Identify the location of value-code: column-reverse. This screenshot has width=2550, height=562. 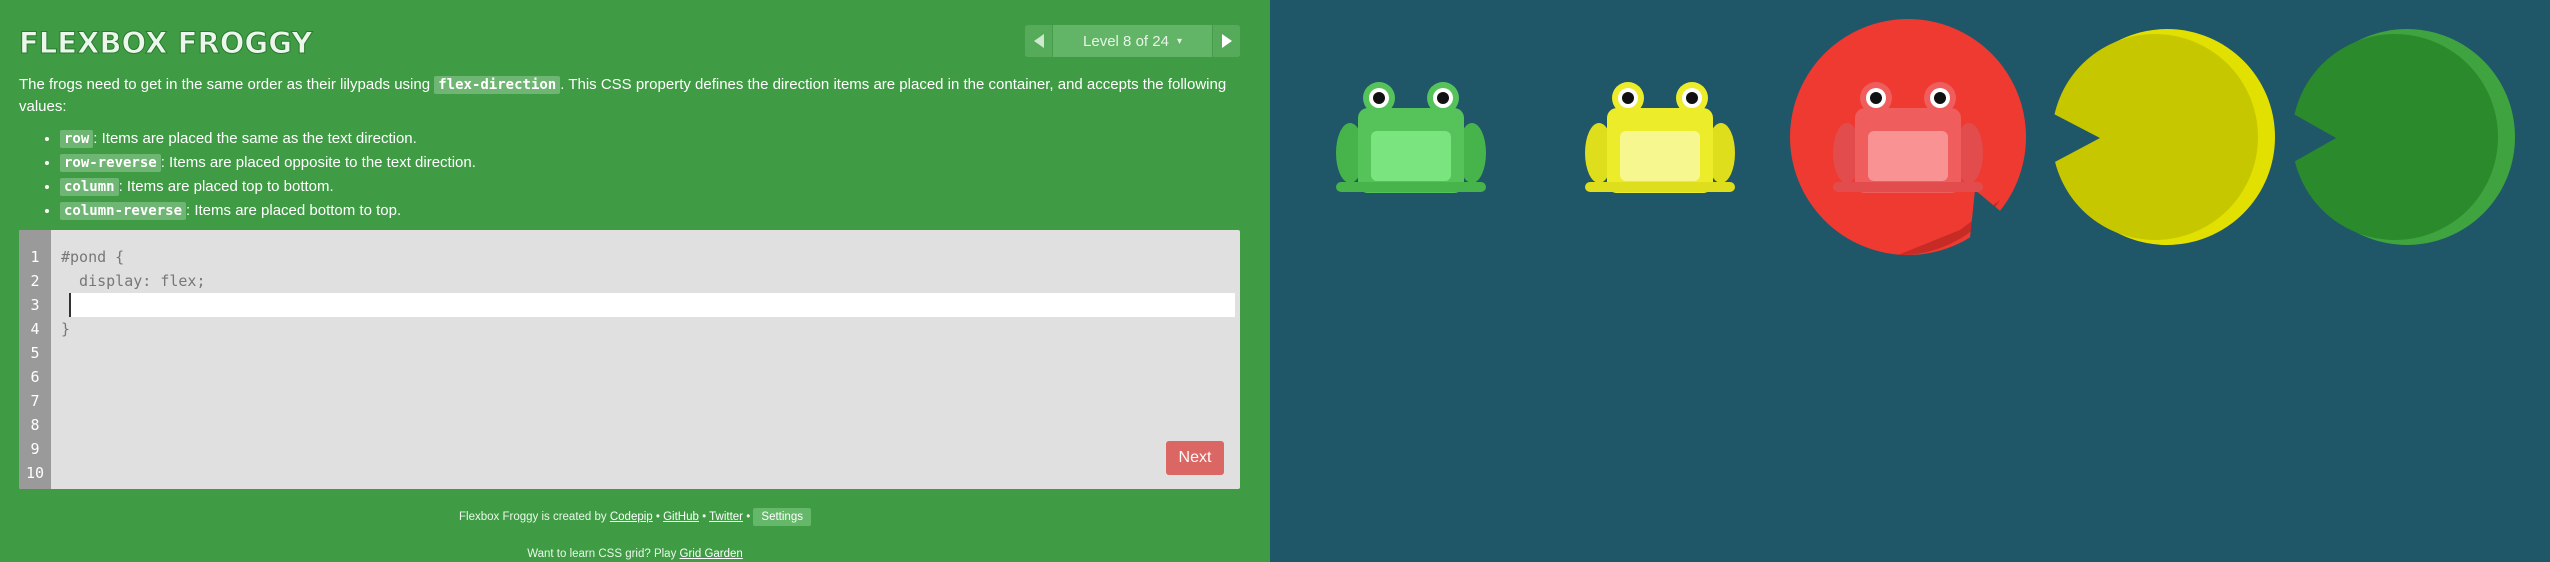
(123, 211).